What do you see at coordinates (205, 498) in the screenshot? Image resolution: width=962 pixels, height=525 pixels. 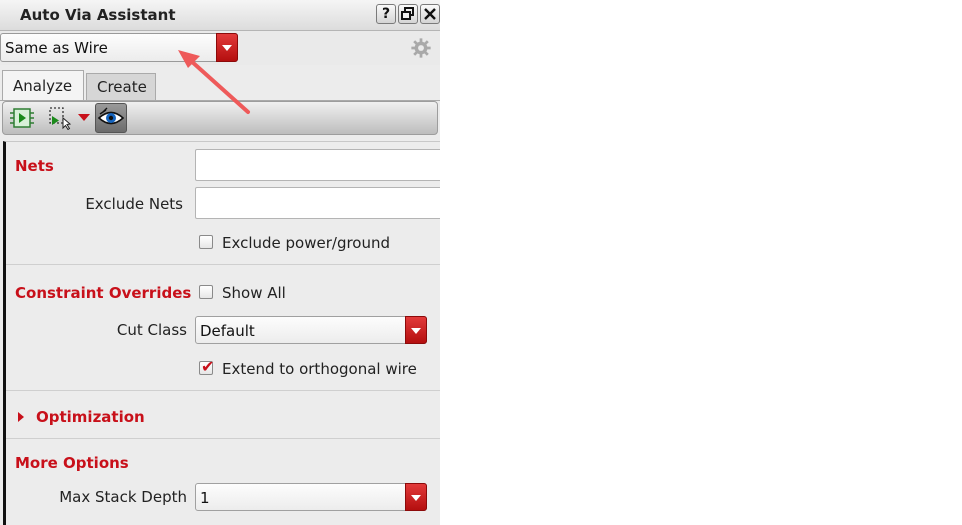 I see `max-stack-depth-value: 1` at bounding box center [205, 498].